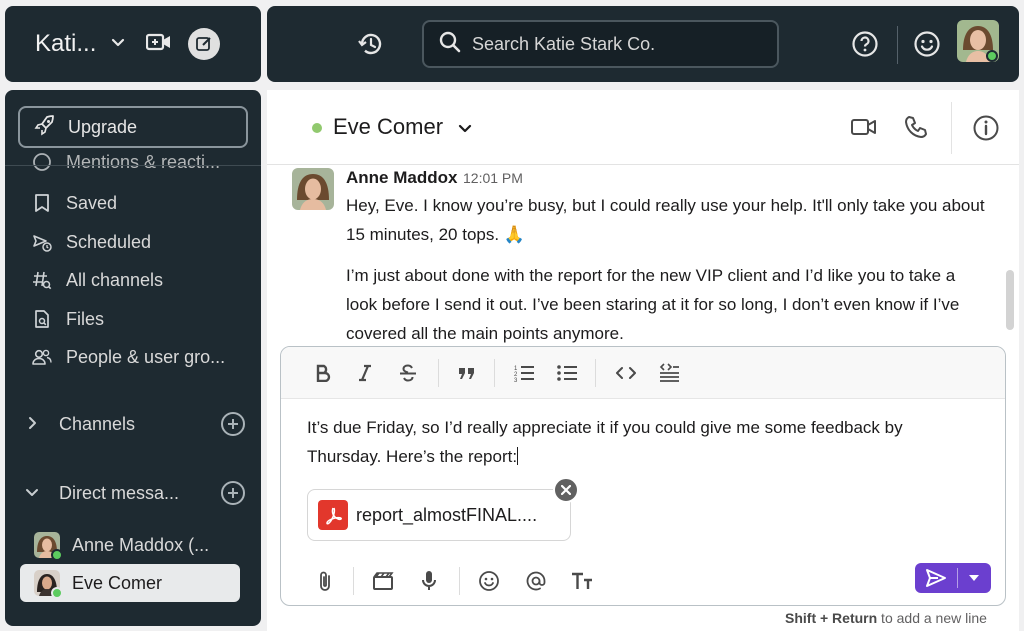 The height and width of the screenshot is (631, 1024). I want to click on send-button-group, so click(953, 578).